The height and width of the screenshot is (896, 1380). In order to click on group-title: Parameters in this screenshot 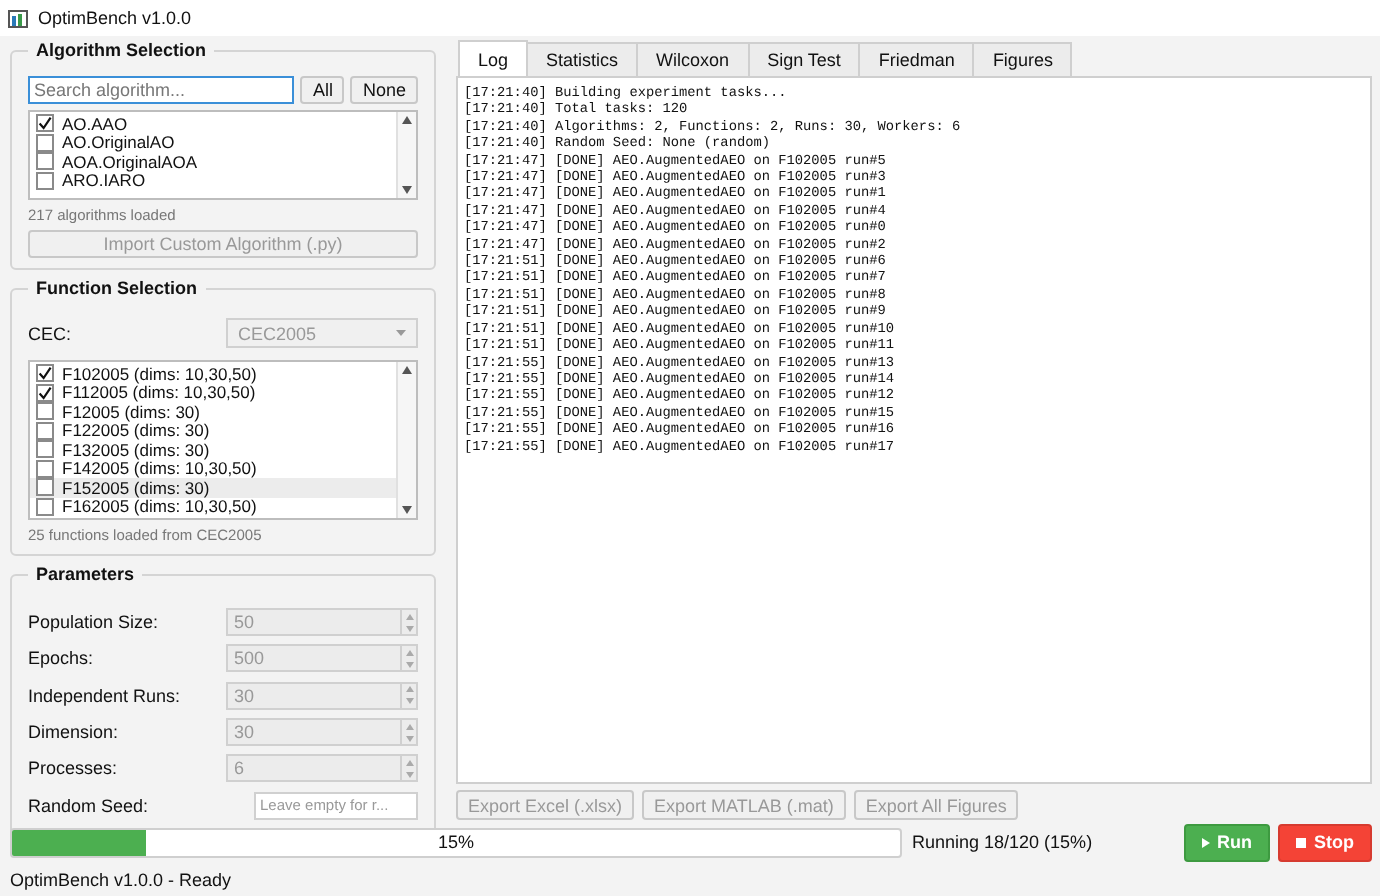, I will do `click(85, 574)`.